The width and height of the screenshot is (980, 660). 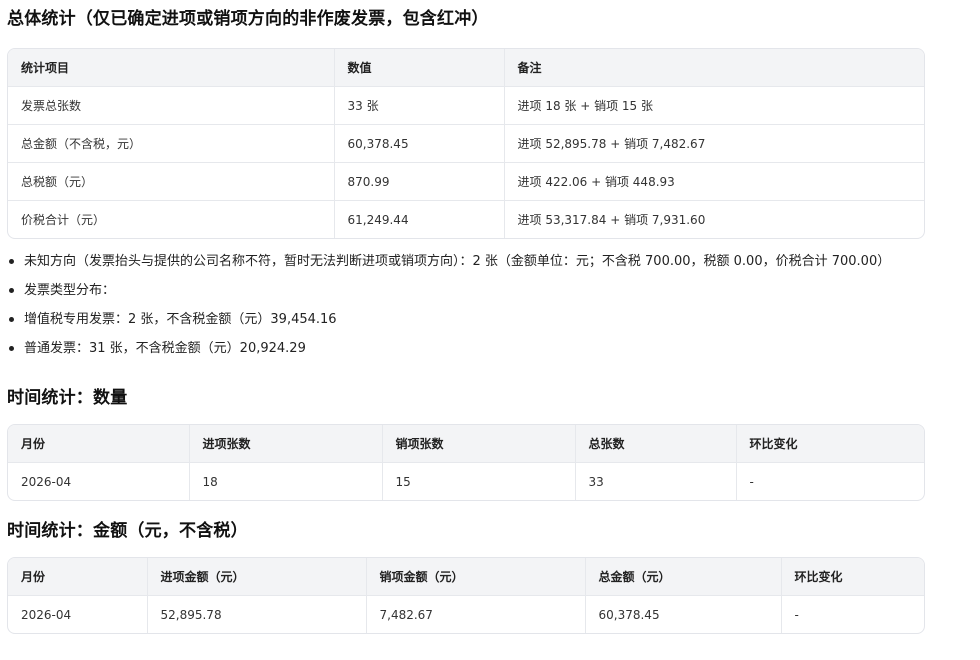 What do you see at coordinates (714, 68) in the screenshot?
I see `column-header: 备注` at bounding box center [714, 68].